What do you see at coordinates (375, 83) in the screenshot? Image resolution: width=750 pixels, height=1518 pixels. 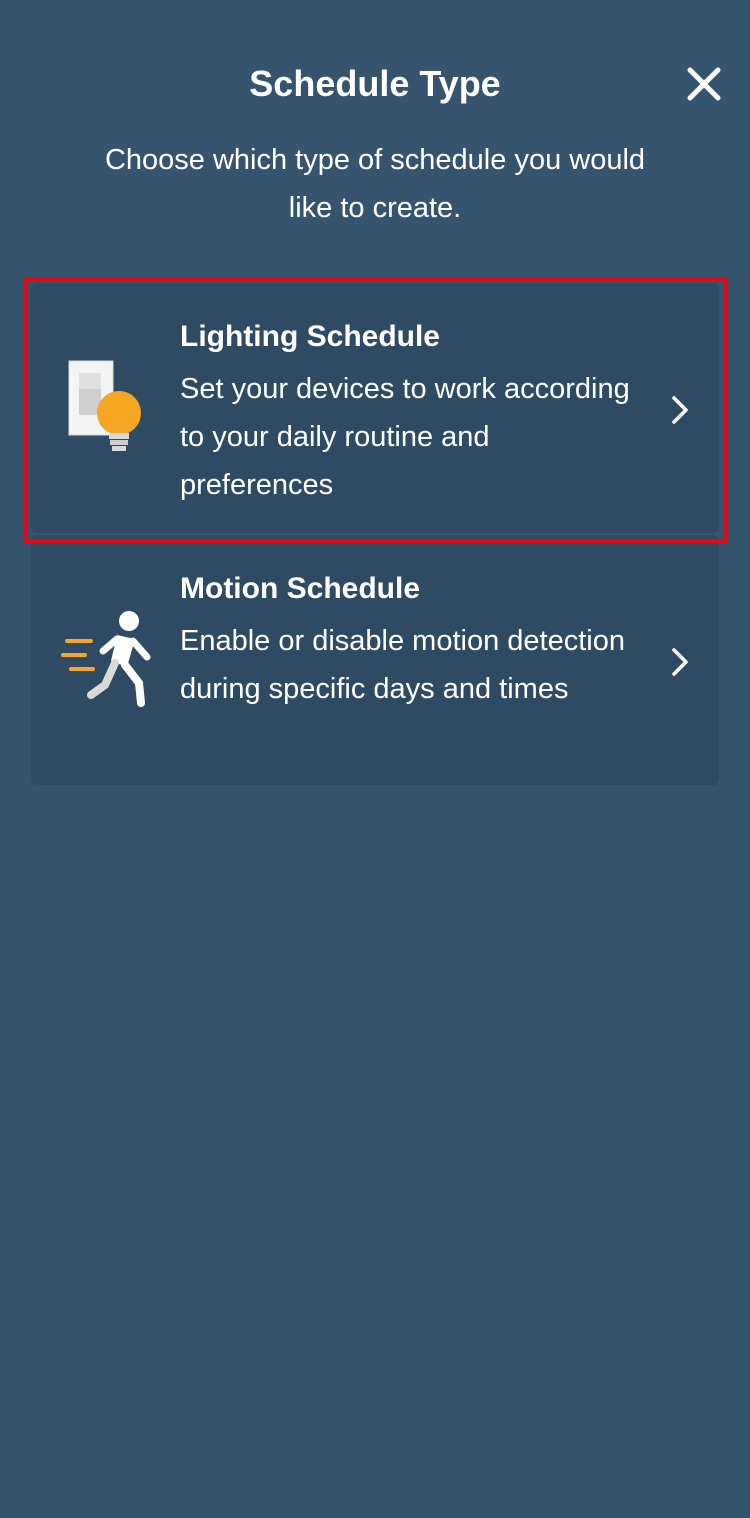 I see `page-title: Schedule Type` at bounding box center [375, 83].